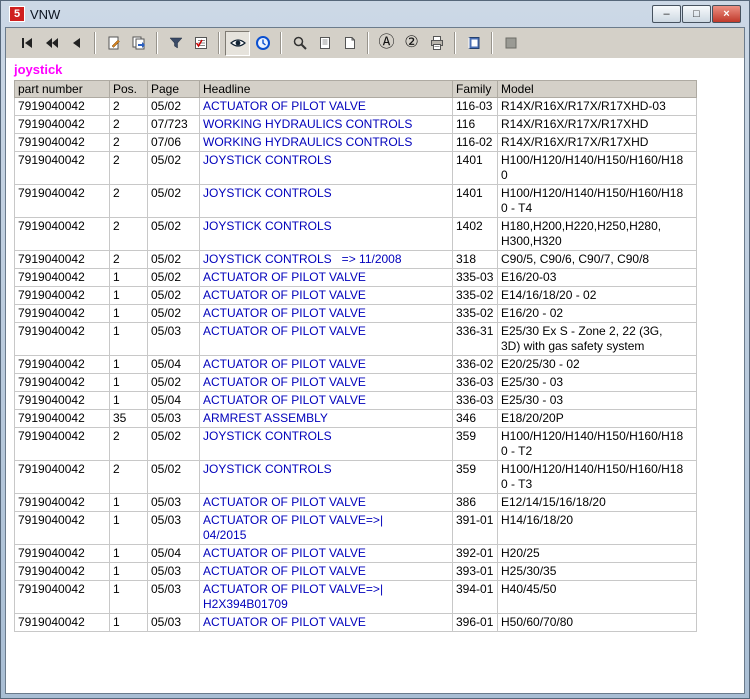 Image resolution: width=750 pixels, height=699 pixels. I want to click on page-fit-icon, so click(349, 43).